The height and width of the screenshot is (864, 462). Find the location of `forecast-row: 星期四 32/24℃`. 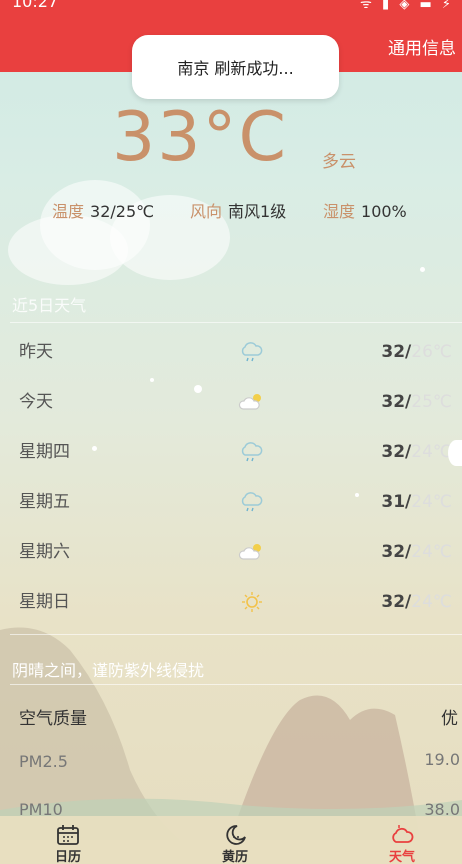

forecast-row: 星期四 32/24℃ is located at coordinates (231, 452).